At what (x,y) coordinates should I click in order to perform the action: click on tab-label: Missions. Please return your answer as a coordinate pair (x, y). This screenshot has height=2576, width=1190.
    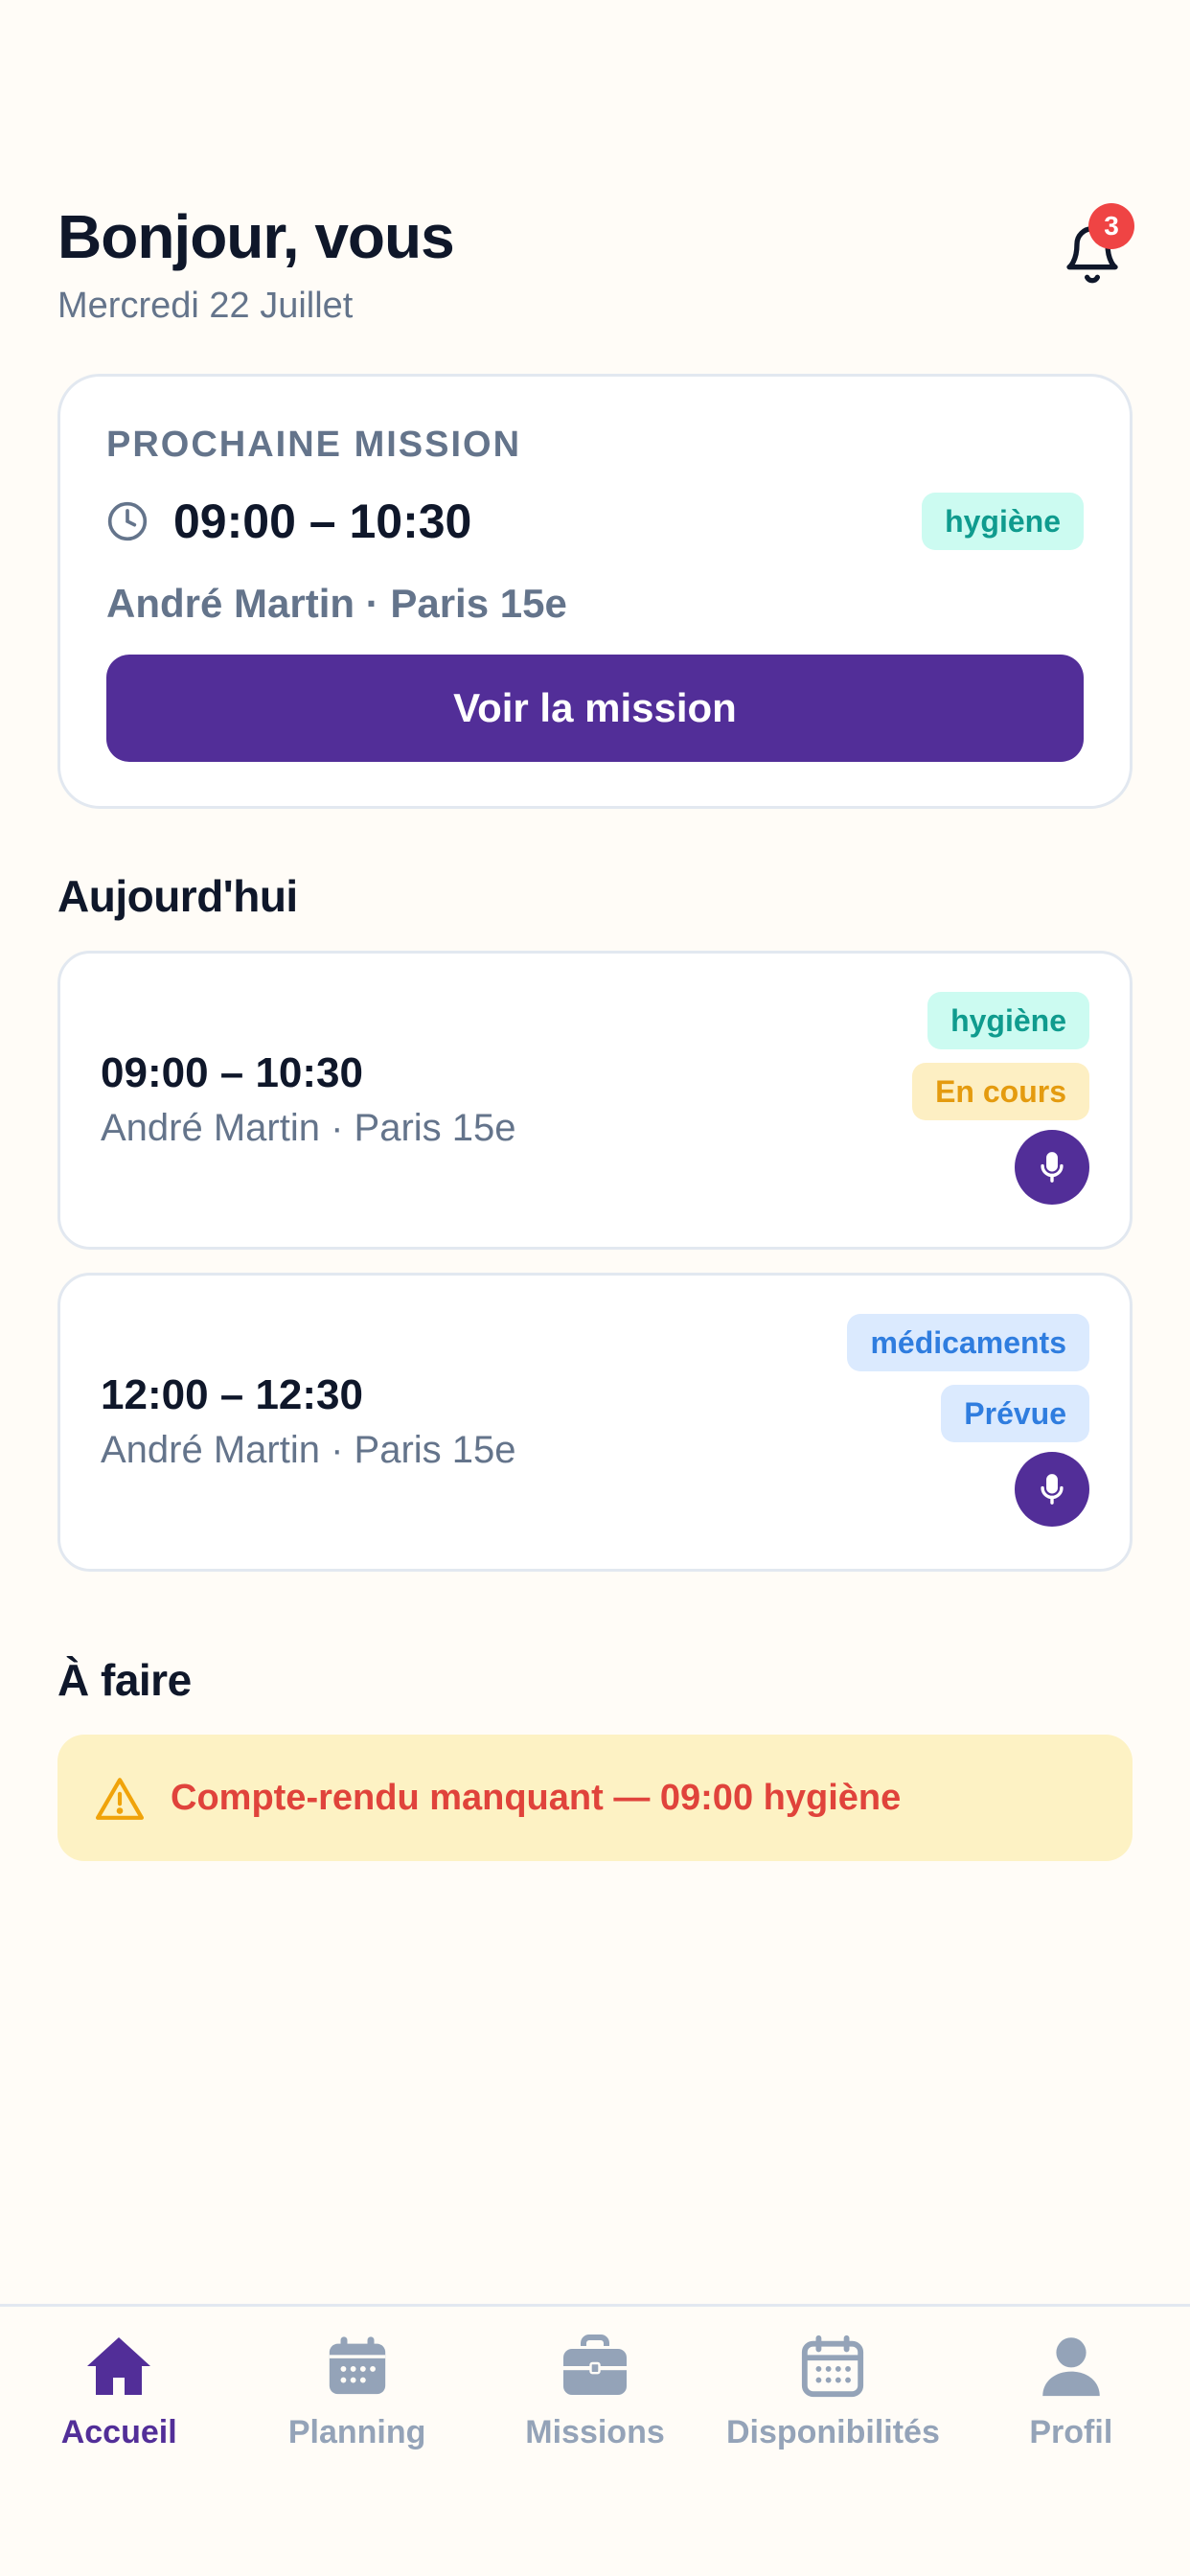
    Looking at the image, I should click on (595, 2432).